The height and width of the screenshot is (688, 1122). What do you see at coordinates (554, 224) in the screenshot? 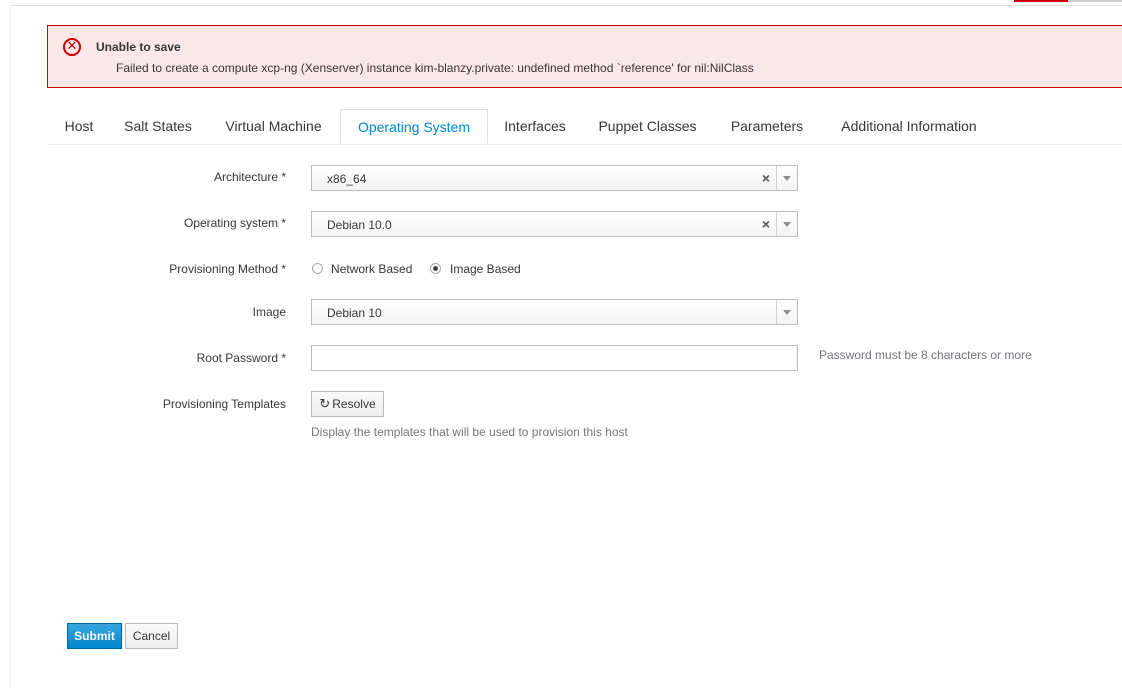
I see `operating-system-select: Debian 10.0 ×` at bounding box center [554, 224].